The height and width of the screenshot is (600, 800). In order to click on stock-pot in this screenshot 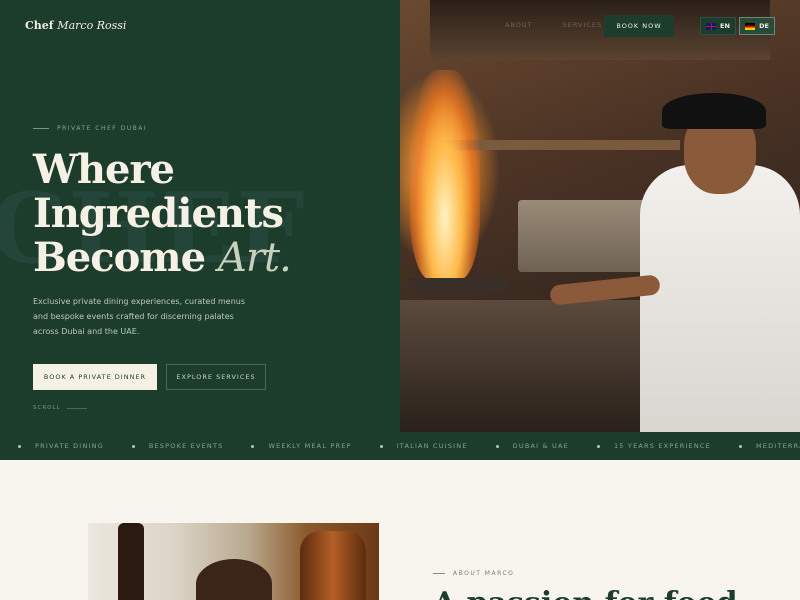, I will do `click(583, 236)`.